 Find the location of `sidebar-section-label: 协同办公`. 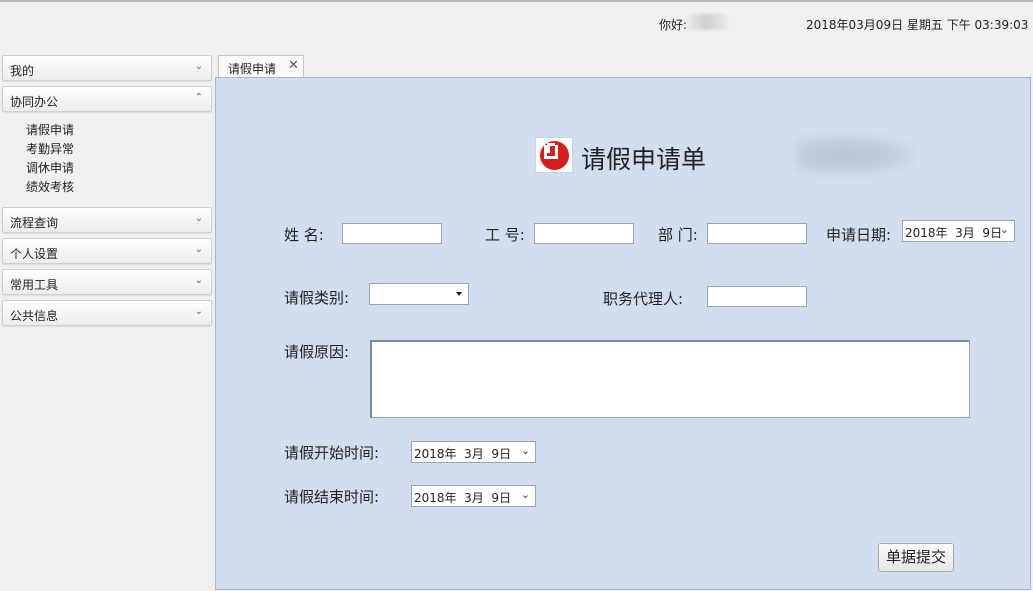

sidebar-section-label: 协同办公 is located at coordinates (34, 102).